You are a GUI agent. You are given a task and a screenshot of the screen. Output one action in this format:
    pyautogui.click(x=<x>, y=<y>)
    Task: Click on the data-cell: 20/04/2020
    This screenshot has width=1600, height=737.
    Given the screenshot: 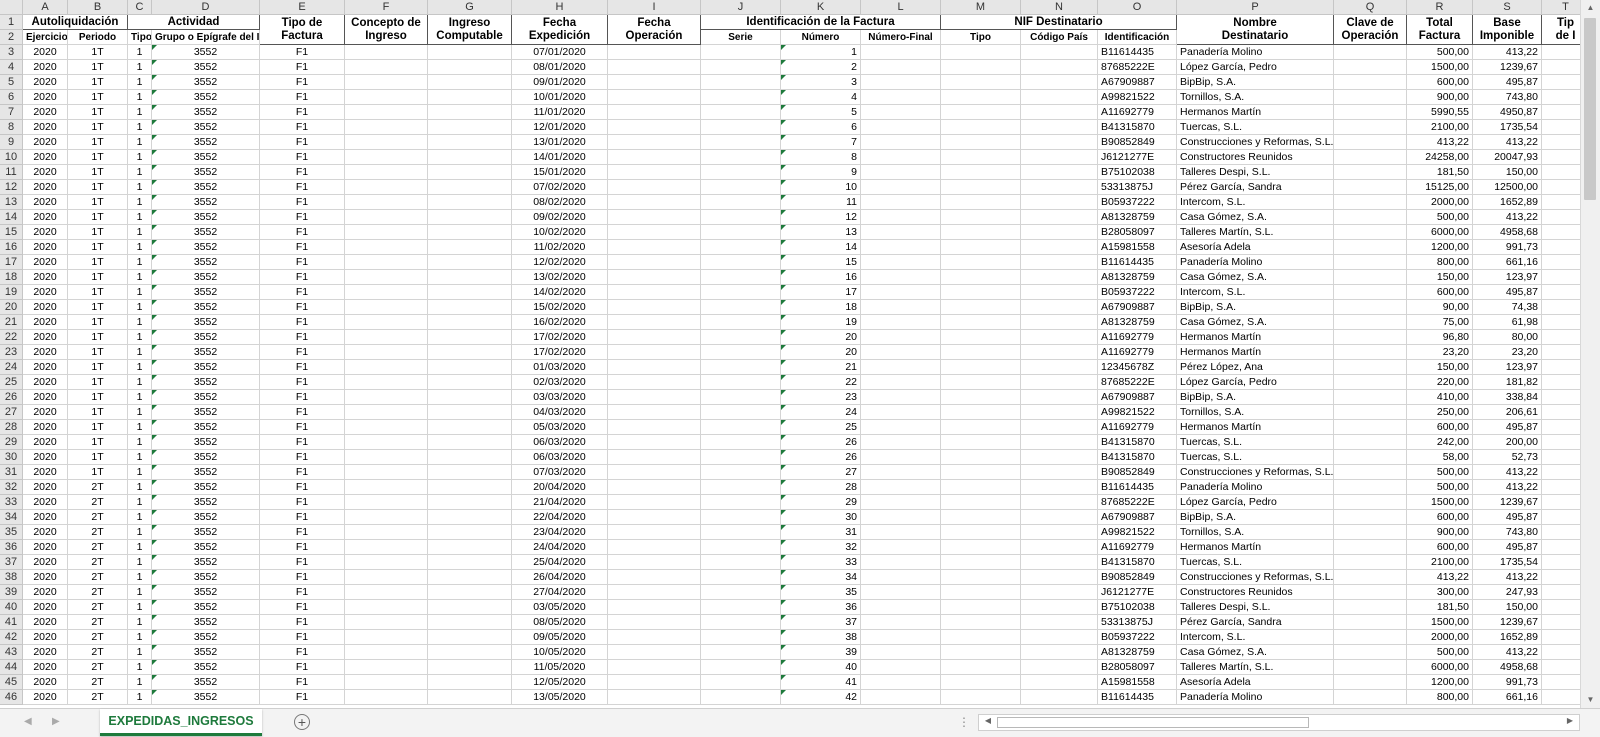 What is the action you would take?
    pyautogui.click(x=560, y=487)
    